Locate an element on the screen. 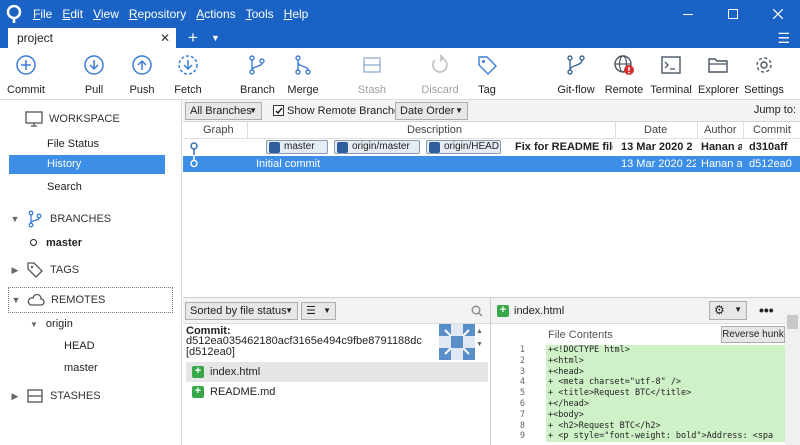 This screenshot has height=445, width=800. column-header-author: Author is located at coordinates (720, 130).